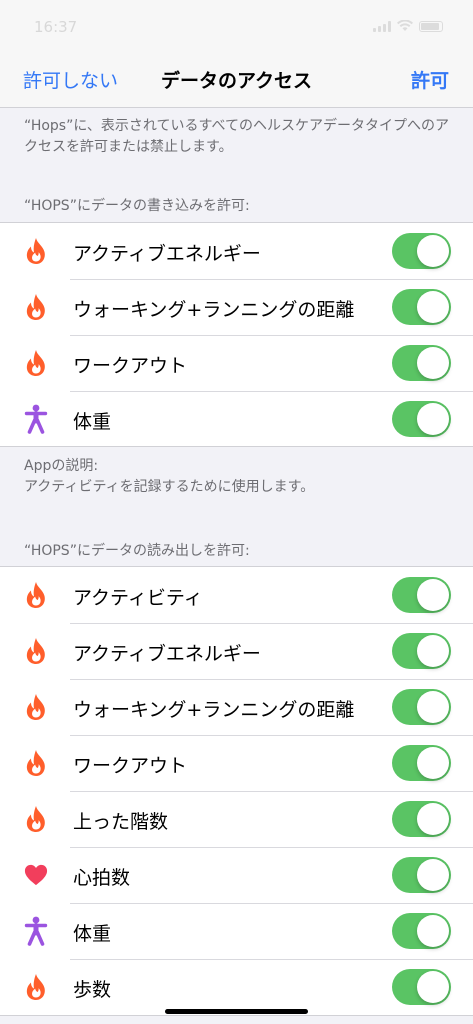  I want to click on app-description-text: アクティビティを記録するために使用します。, so click(169, 487).